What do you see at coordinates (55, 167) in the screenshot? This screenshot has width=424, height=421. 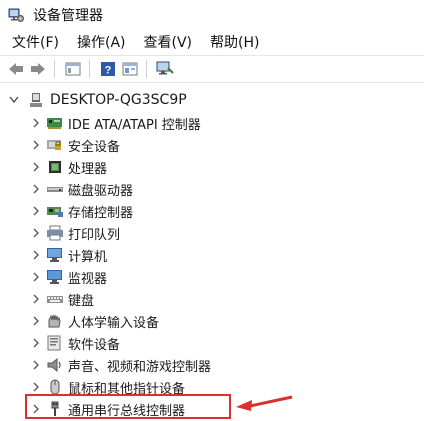 I see `processor-icon` at bounding box center [55, 167].